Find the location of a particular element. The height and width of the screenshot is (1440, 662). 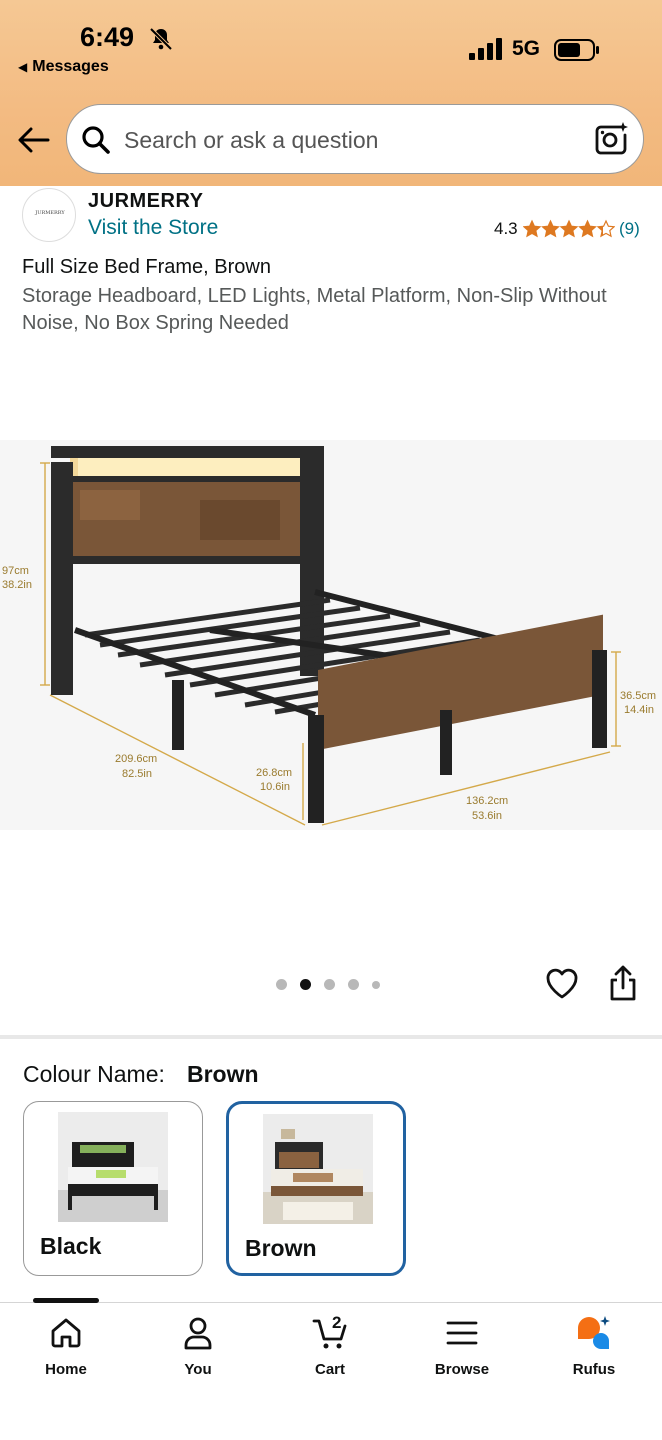

dim-width-cm: 136.2cm is located at coordinates (487, 801).